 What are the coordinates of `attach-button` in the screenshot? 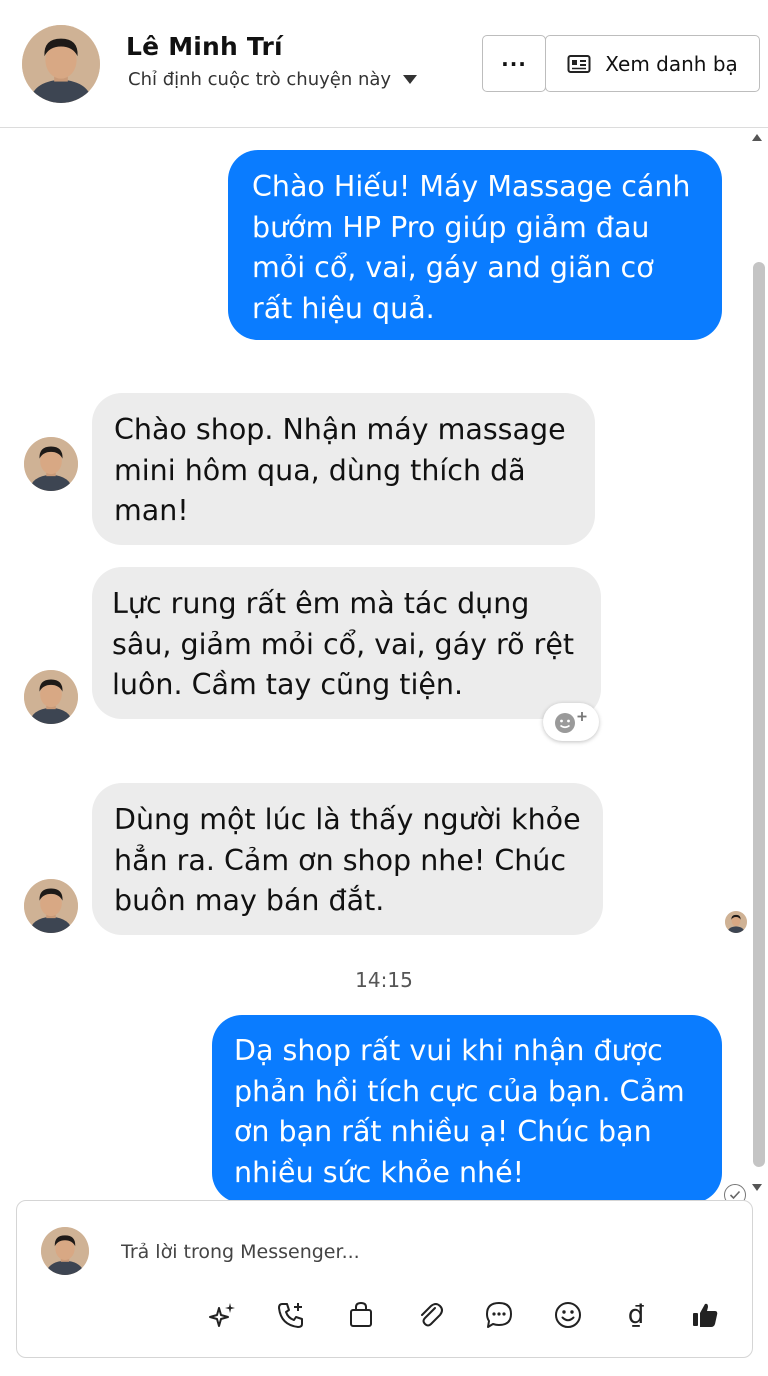 It's located at (430, 1315).